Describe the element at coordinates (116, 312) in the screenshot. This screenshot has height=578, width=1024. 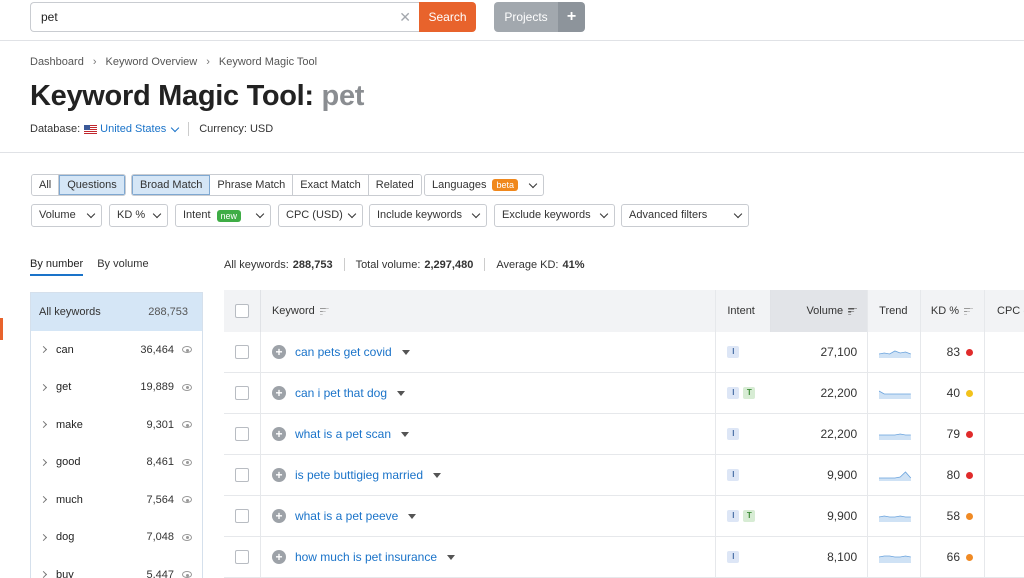
I see `sidebar-item-all-keywords: All keywords 288,753` at that location.